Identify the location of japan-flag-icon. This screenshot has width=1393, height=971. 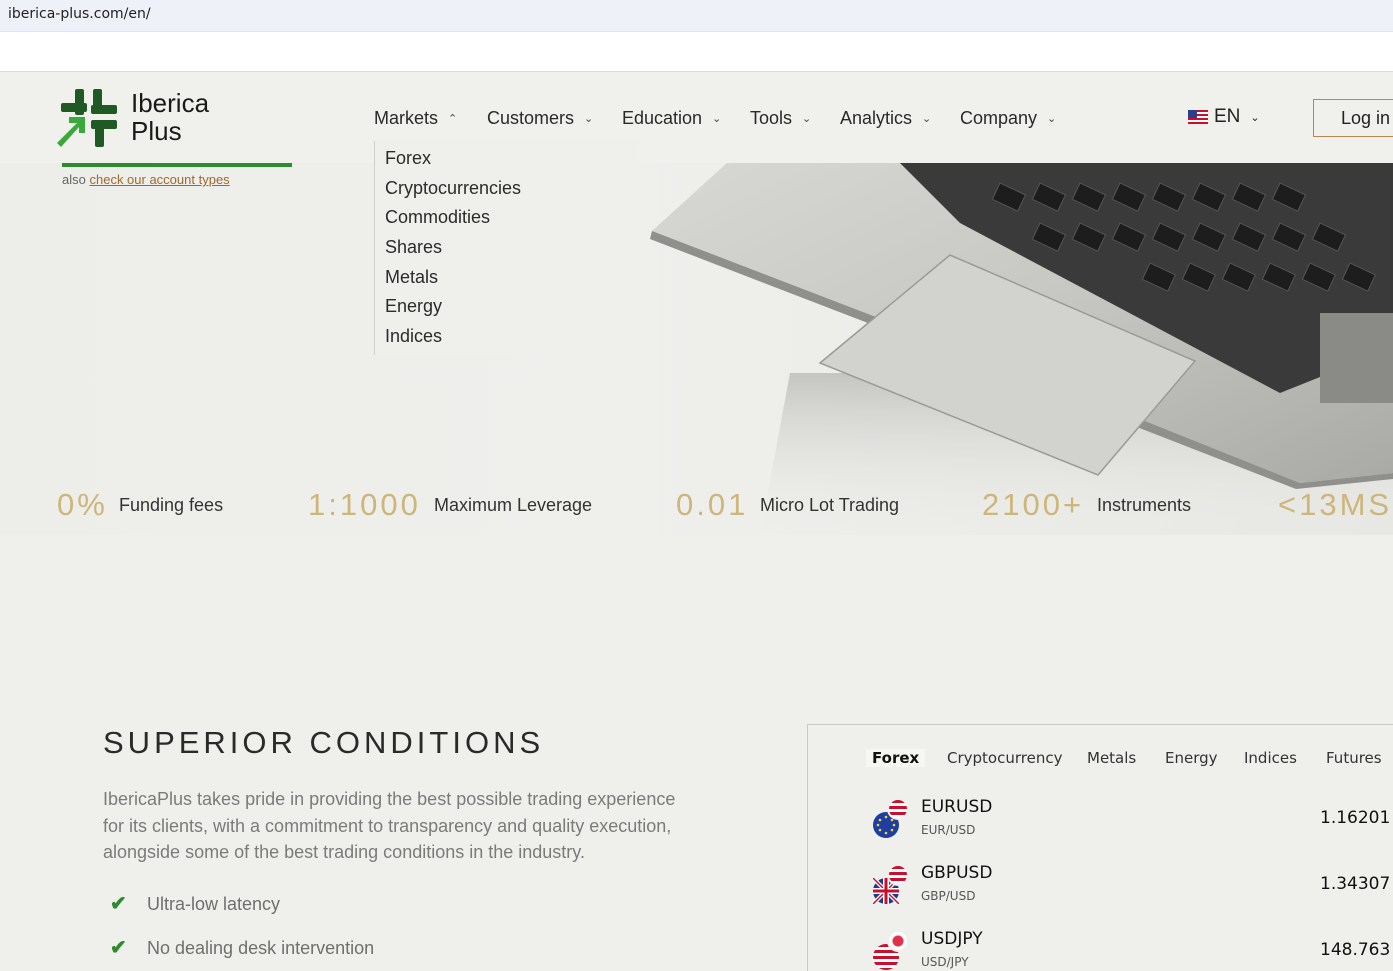
(898, 941).